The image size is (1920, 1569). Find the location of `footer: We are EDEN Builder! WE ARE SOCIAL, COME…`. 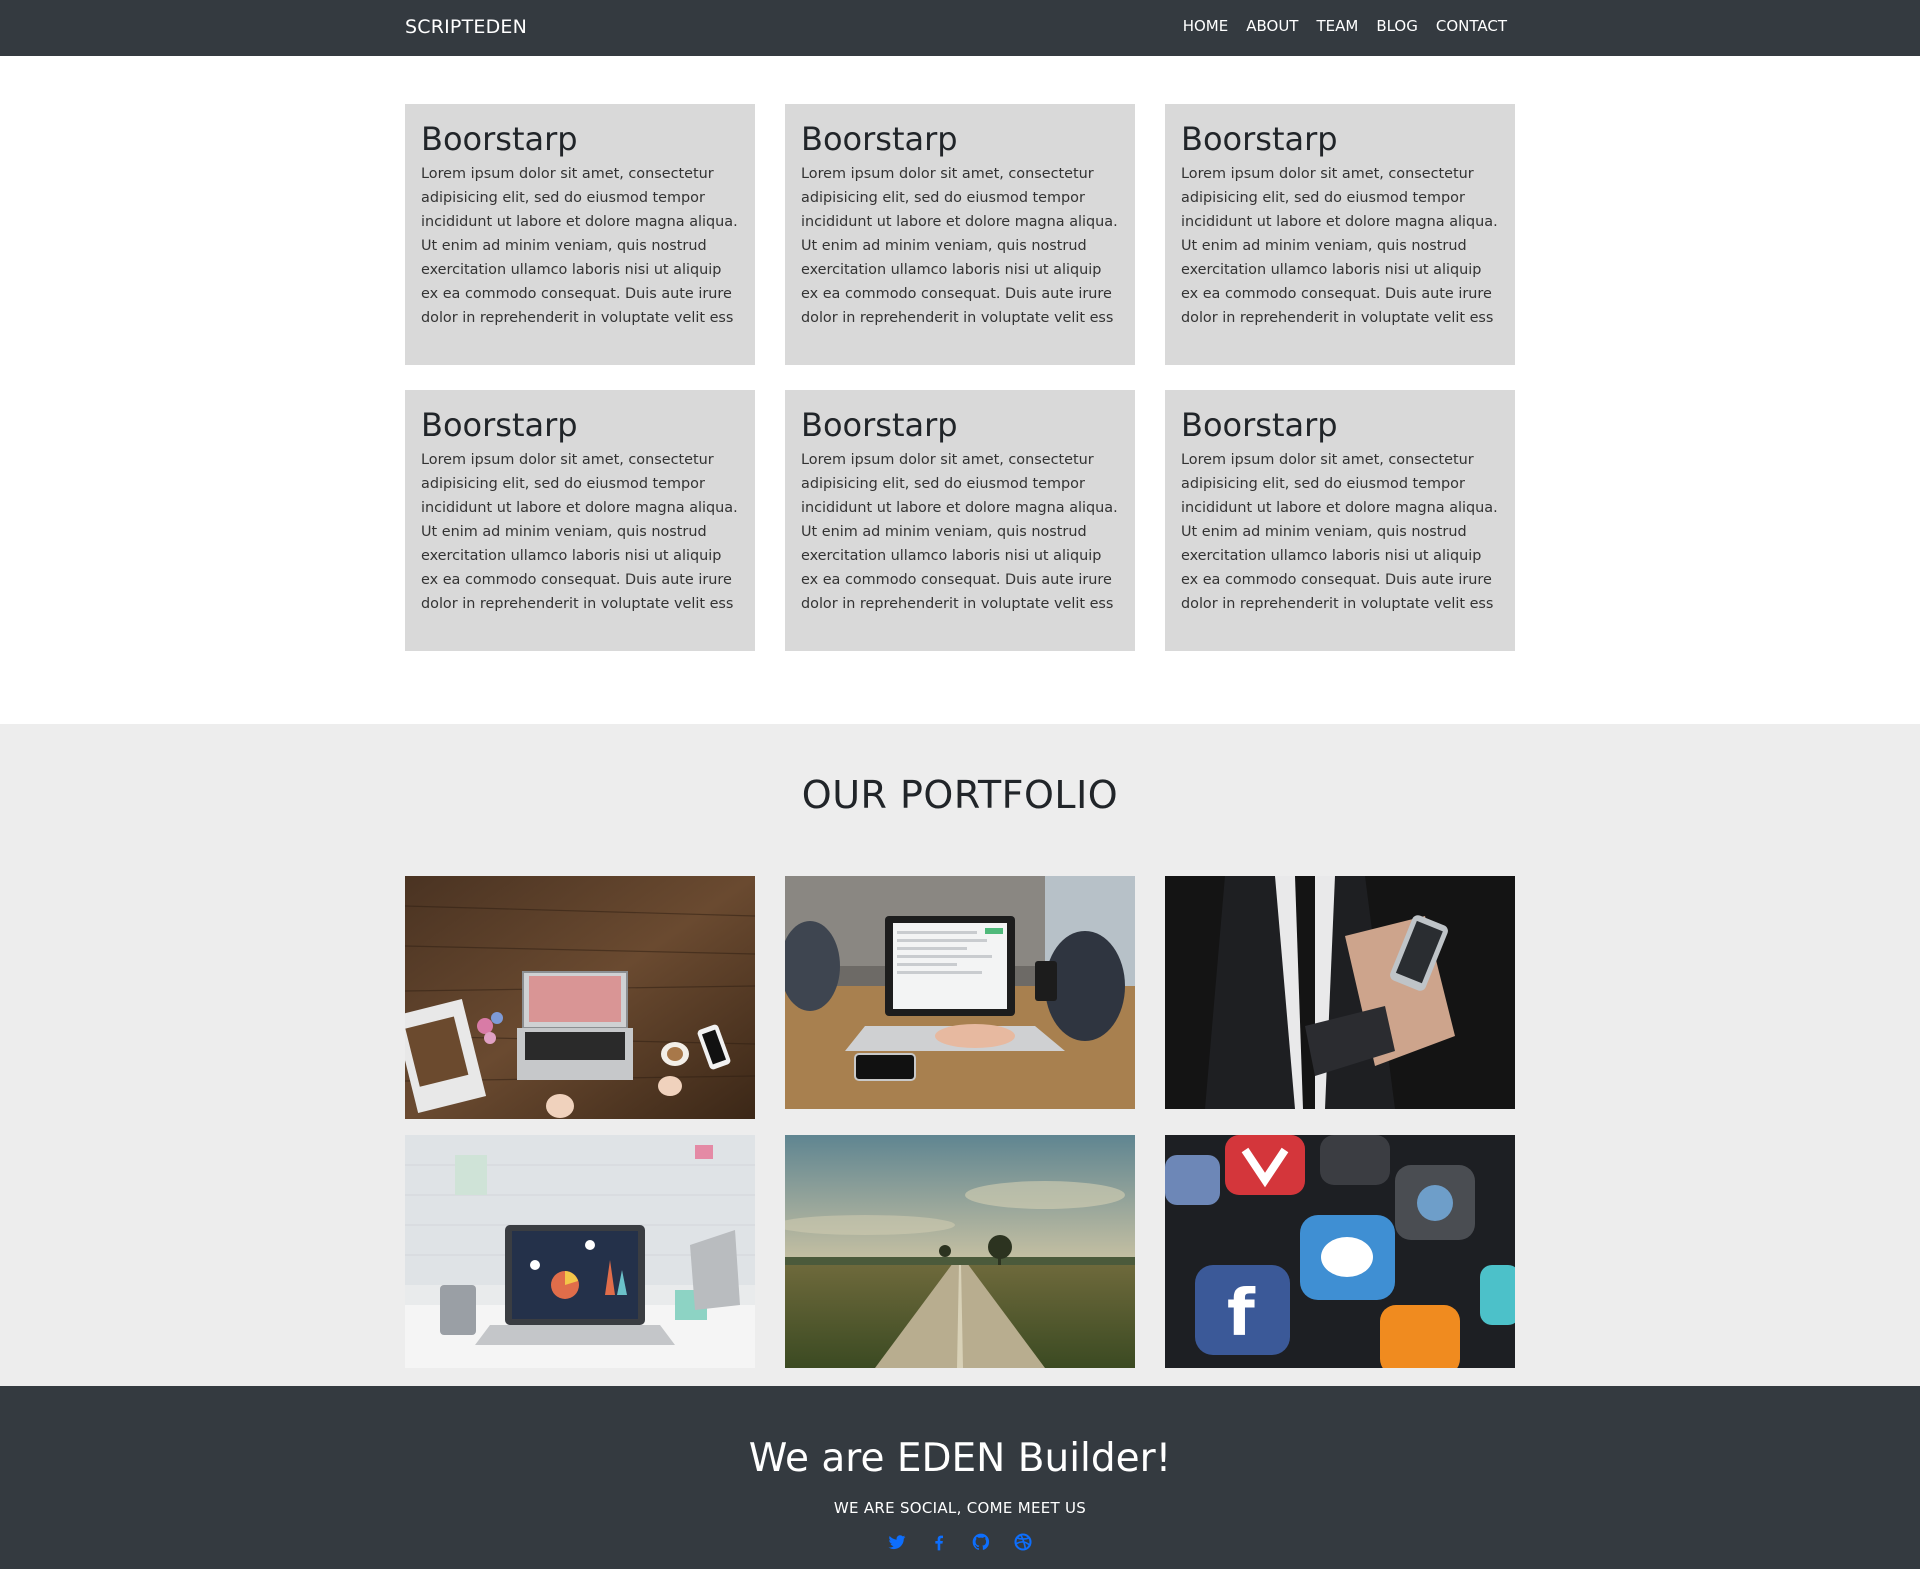

footer: We are EDEN Builder! WE ARE SOCIAL, COME… is located at coordinates (960, 1477).